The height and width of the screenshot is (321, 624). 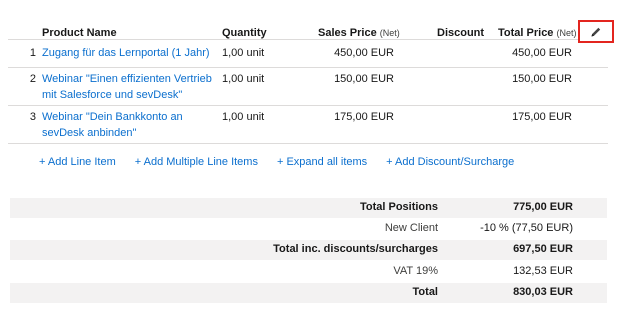 I want to click on total-positions-value: 775,00 EUR, so click(x=543, y=207).